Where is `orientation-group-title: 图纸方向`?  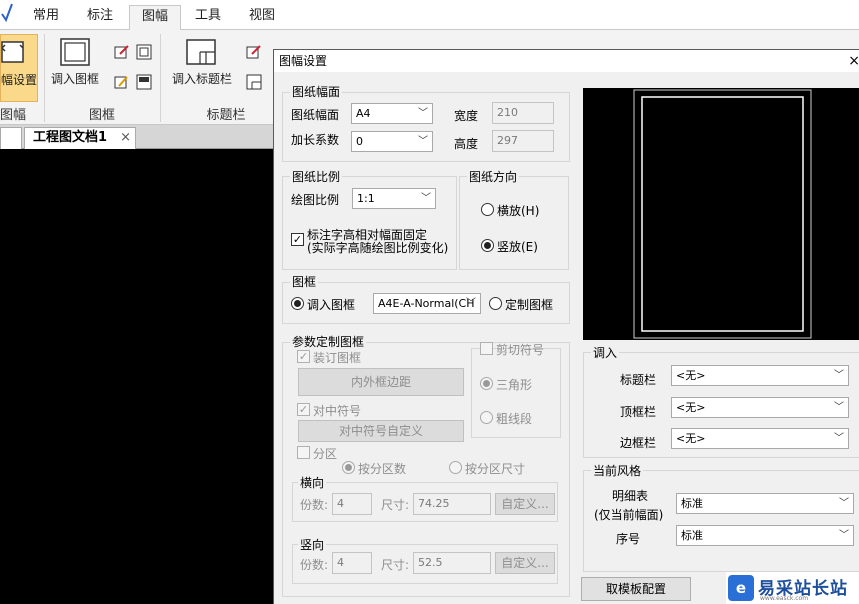
orientation-group-title: 图纸方向 is located at coordinates (493, 176).